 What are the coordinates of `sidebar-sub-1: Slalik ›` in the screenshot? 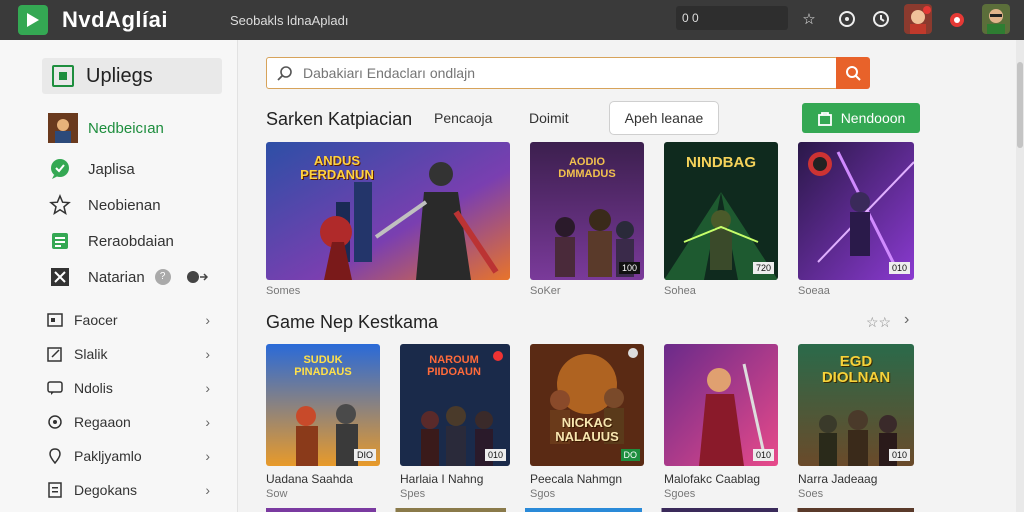 It's located at (131, 354).